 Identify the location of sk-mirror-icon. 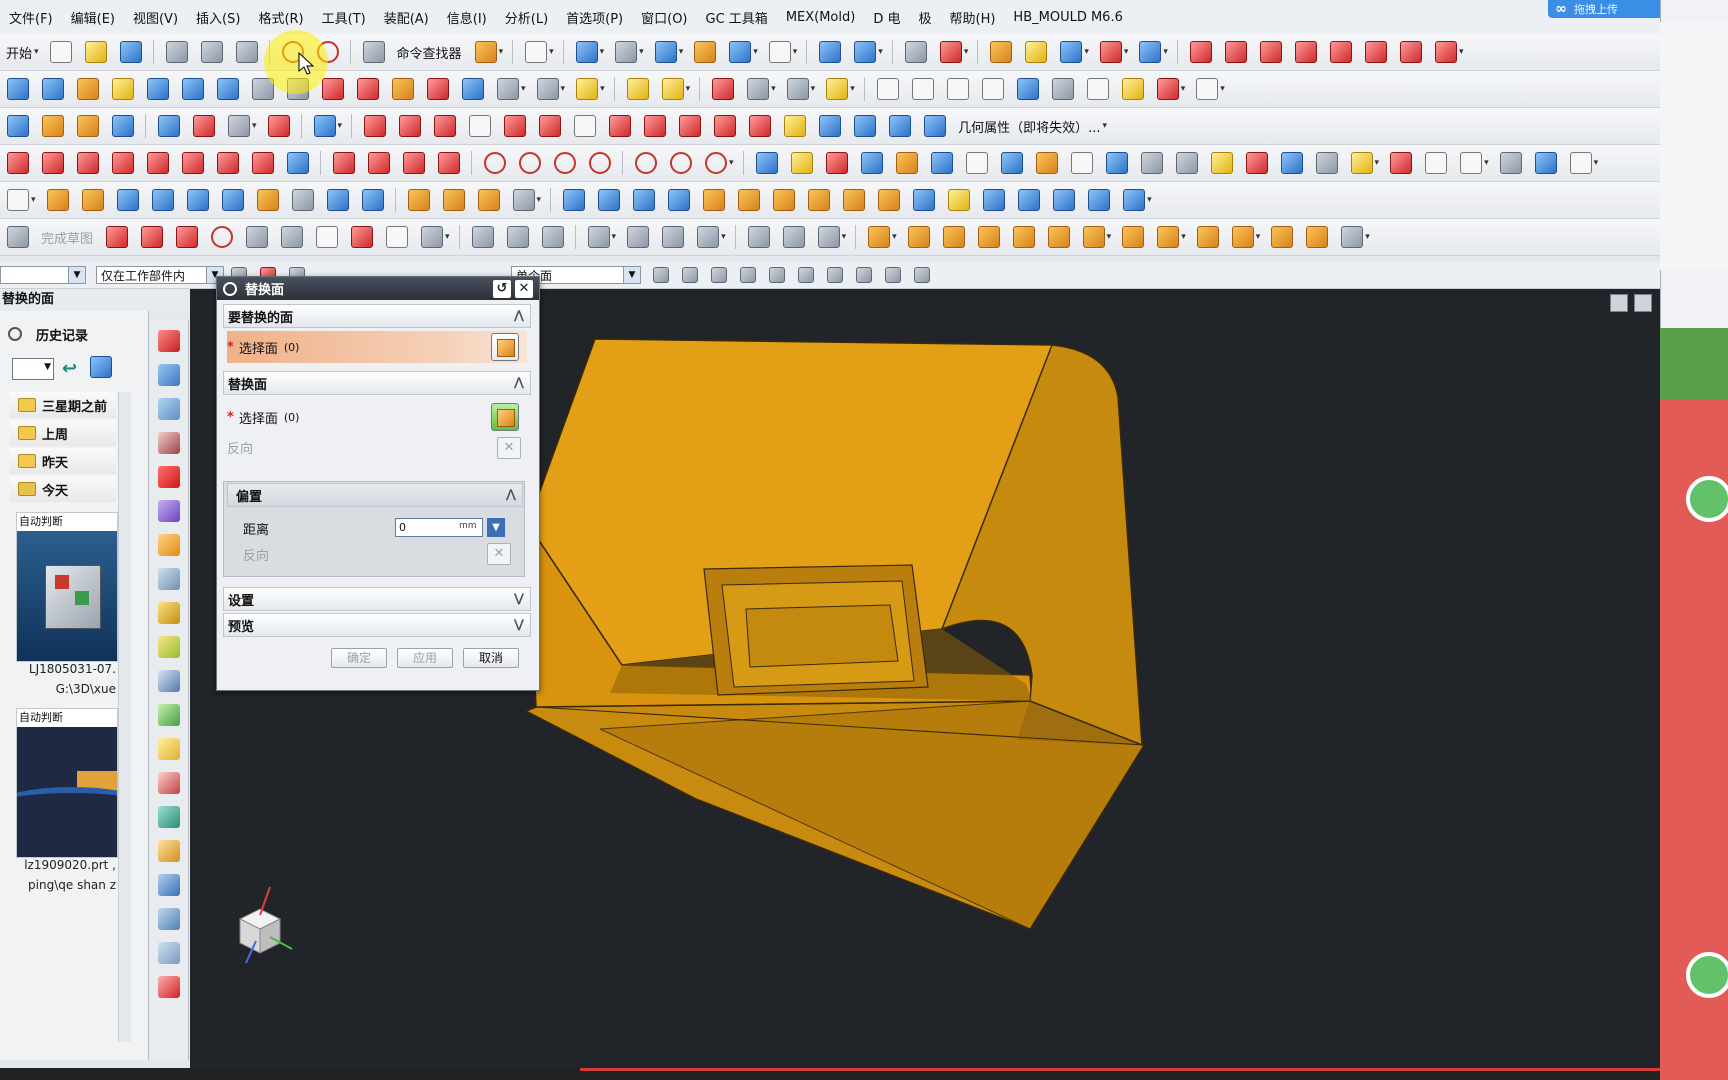
(673, 237).